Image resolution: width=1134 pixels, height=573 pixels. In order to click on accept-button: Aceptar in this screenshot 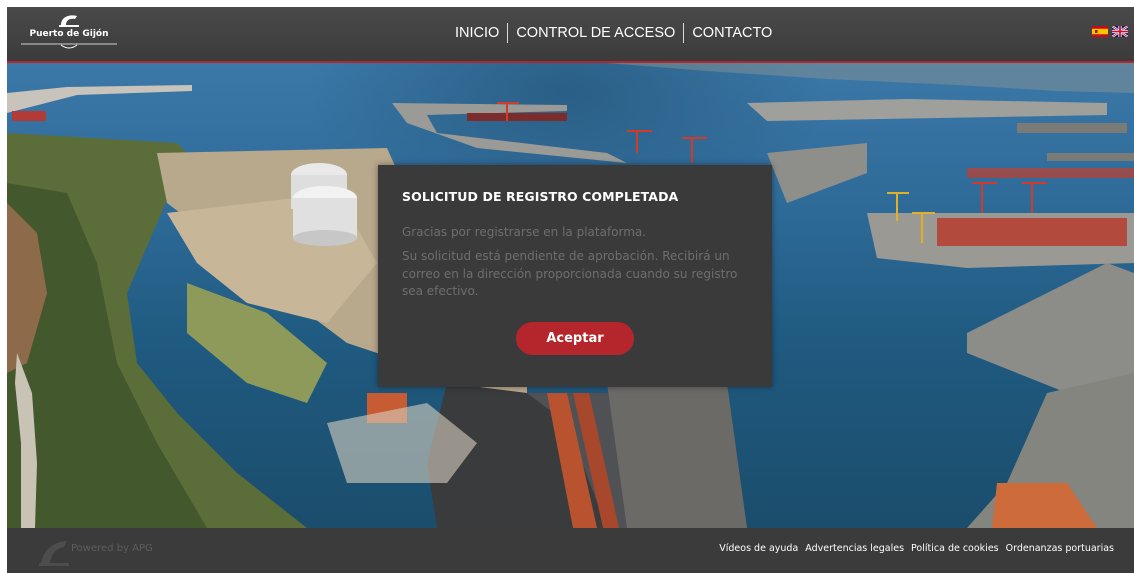, I will do `click(575, 338)`.